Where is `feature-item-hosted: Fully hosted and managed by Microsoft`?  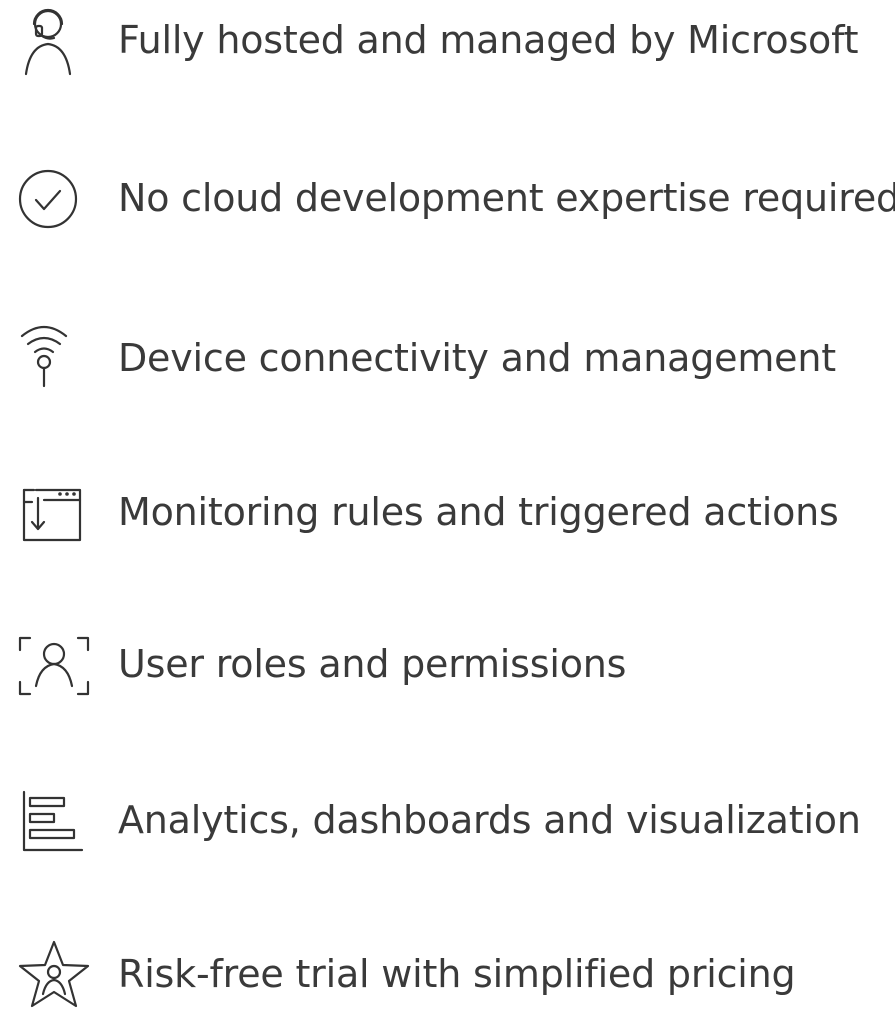 feature-item-hosted: Fully hosted and managed by Microsoft is located at coordinates (447, 40).